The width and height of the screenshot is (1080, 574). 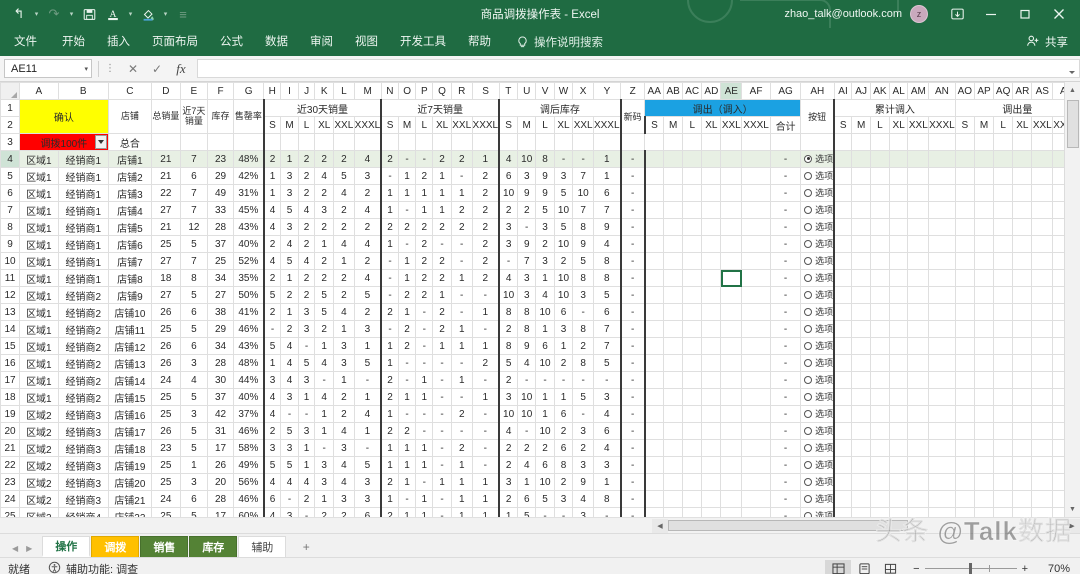 What do you see at coordinates (324, 448) in the screenshot?
I see `cell-K21: -` at bounding box center [324, 448].